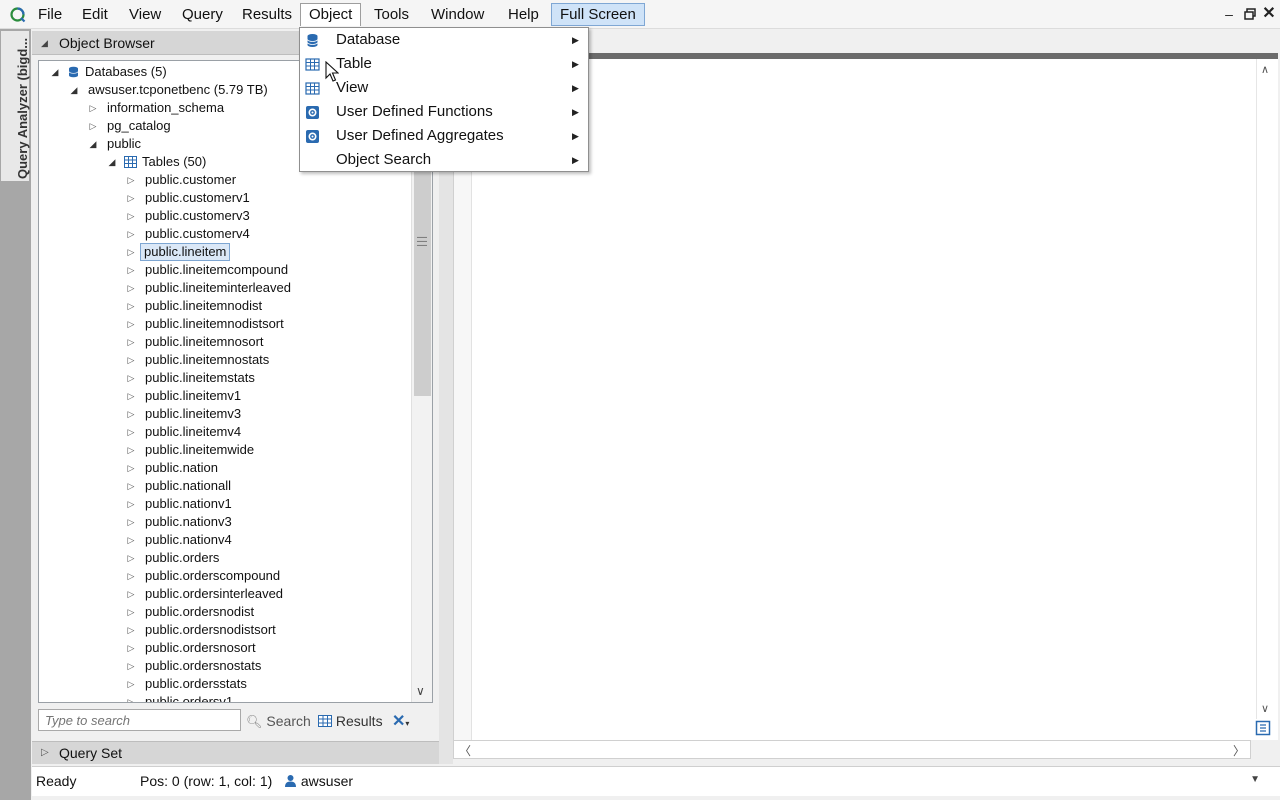 The width and height of the screenshot is (1280, 800). I want to click on tree-node: ▷ public.orders, so click(224, 558).